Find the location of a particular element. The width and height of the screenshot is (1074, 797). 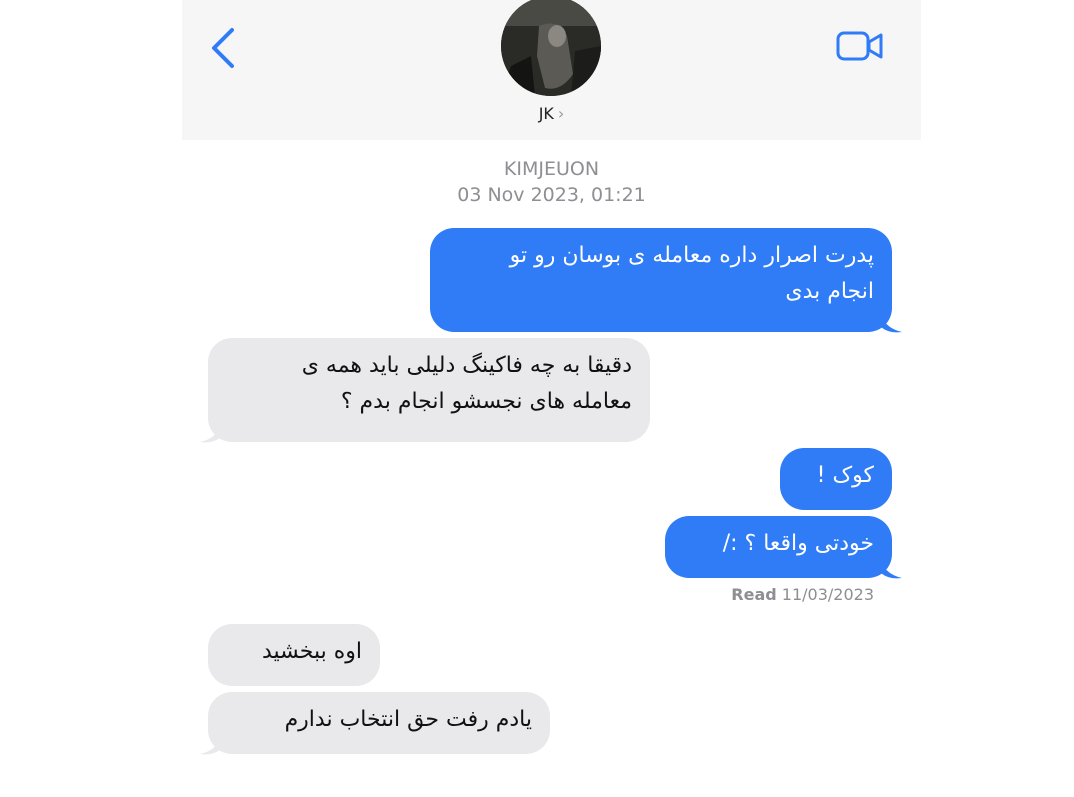

read-receipt: Read 11/03/2023 is located at coordinates (802, 594).